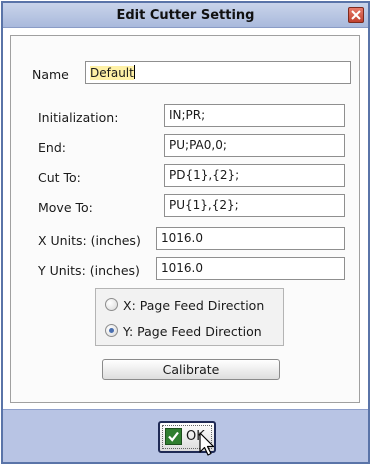  What do you see at coordinates (59, 177) in the screenshot?
I see `cut-to-label: Cut To:` at bounding box center [59, 177].